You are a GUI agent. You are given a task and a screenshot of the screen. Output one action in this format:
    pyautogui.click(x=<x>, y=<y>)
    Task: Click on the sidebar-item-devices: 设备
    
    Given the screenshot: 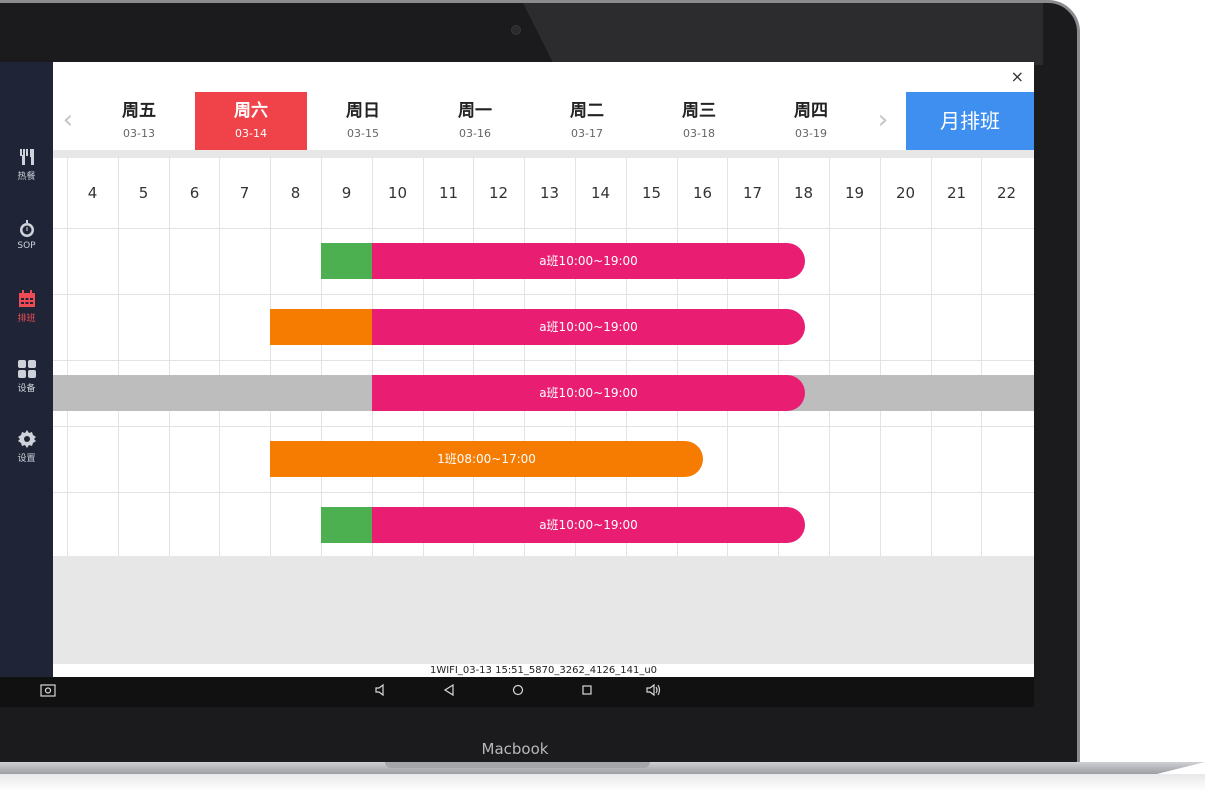 What is the action you would take?
    pyautogui.click(x=26, y=377)
    